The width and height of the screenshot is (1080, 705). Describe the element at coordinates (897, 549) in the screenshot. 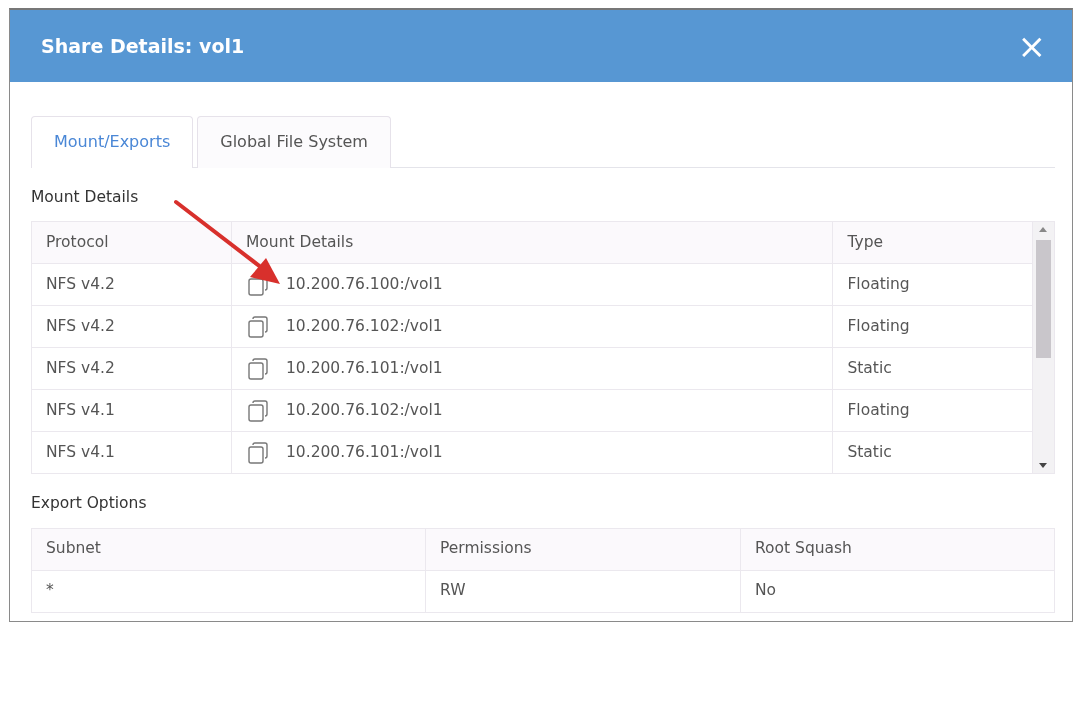

I see `column-header: Root Squash` at that location.